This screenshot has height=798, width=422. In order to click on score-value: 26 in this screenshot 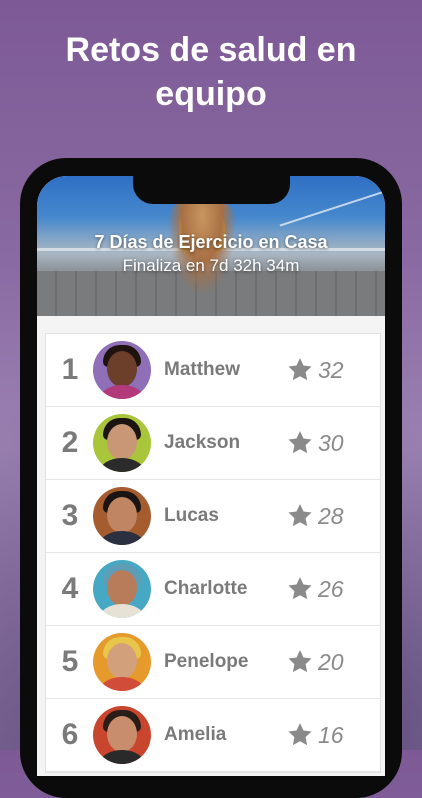, I will do `click(331, 589)`.